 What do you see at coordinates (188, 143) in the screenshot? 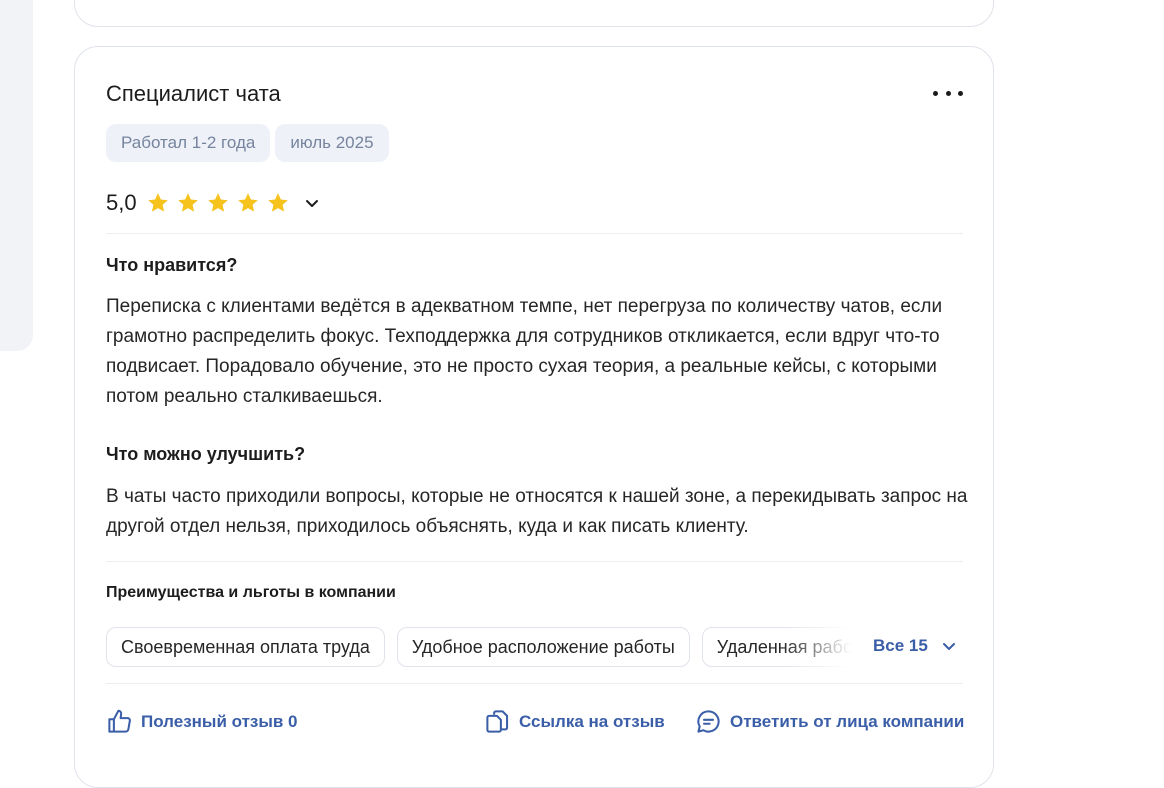
I see `tag-work-duration: Работал 1-2 года` at bounding box center [188, 143].